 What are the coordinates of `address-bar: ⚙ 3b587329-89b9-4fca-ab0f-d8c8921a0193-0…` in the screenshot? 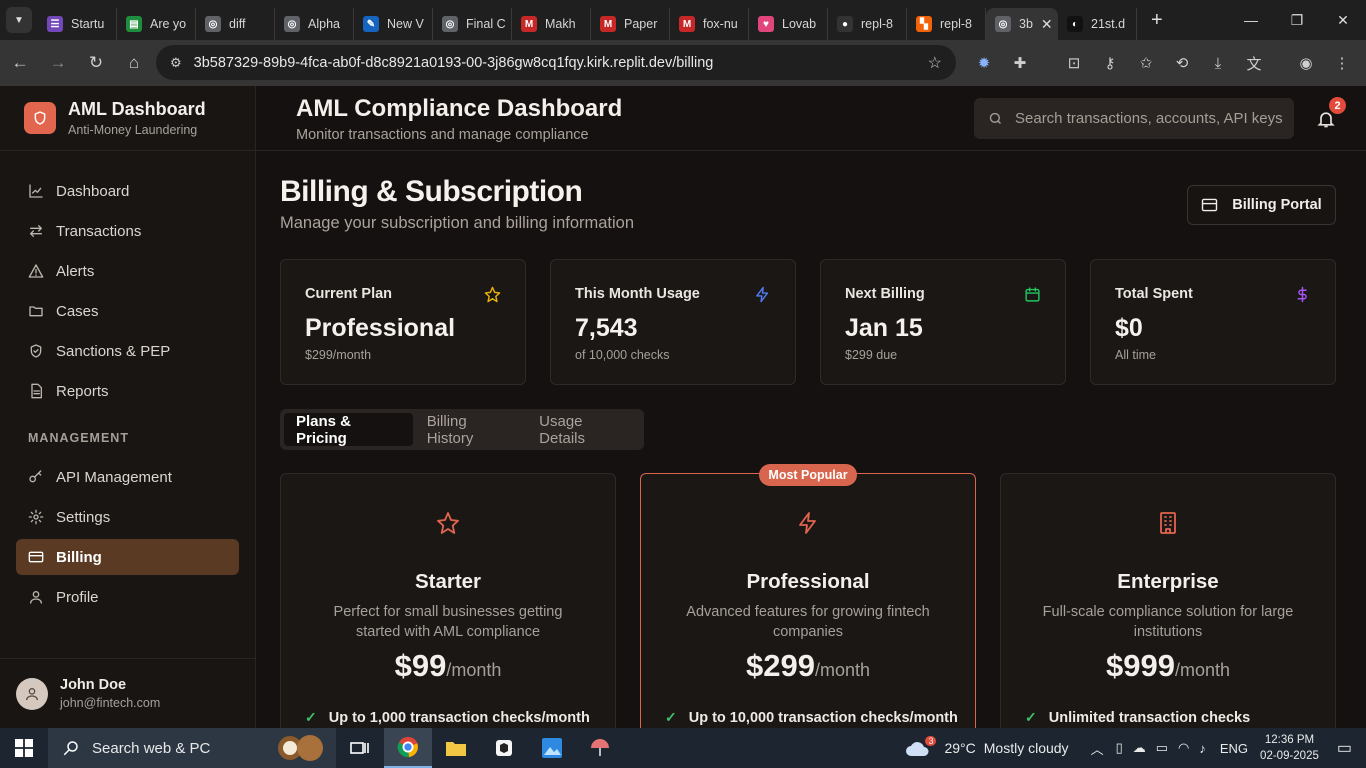 It's located at (556, 62).